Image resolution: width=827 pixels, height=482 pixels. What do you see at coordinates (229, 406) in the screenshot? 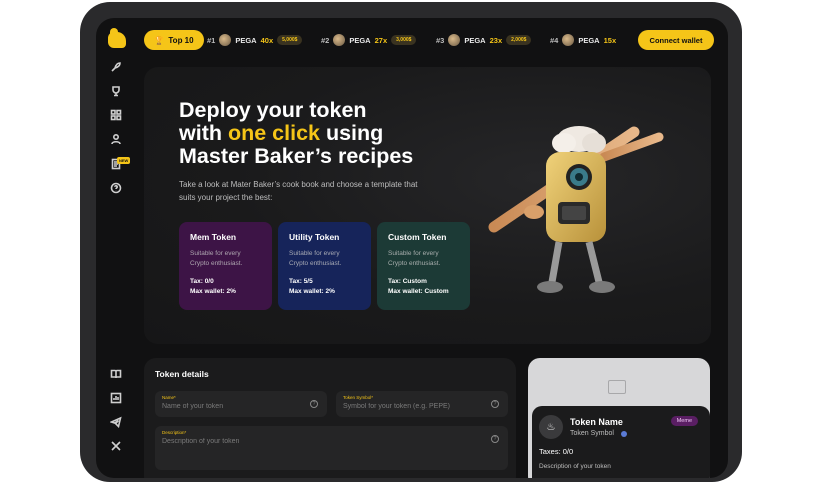
I see `name-input` at bounding box center [229, 406].